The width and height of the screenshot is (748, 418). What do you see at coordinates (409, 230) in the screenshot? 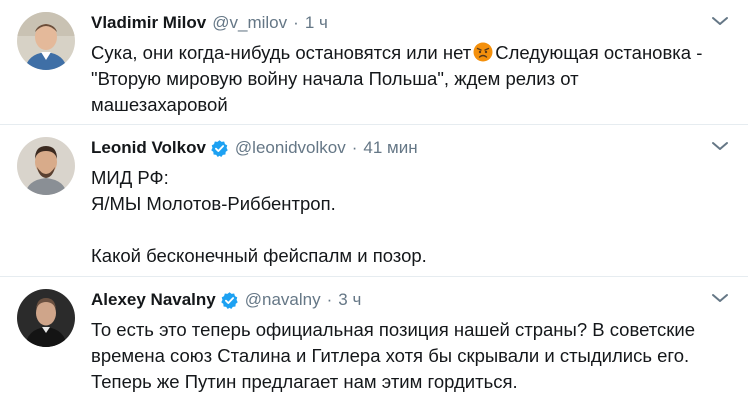
I see `paragraph-break` at bounding box center [409, 230].